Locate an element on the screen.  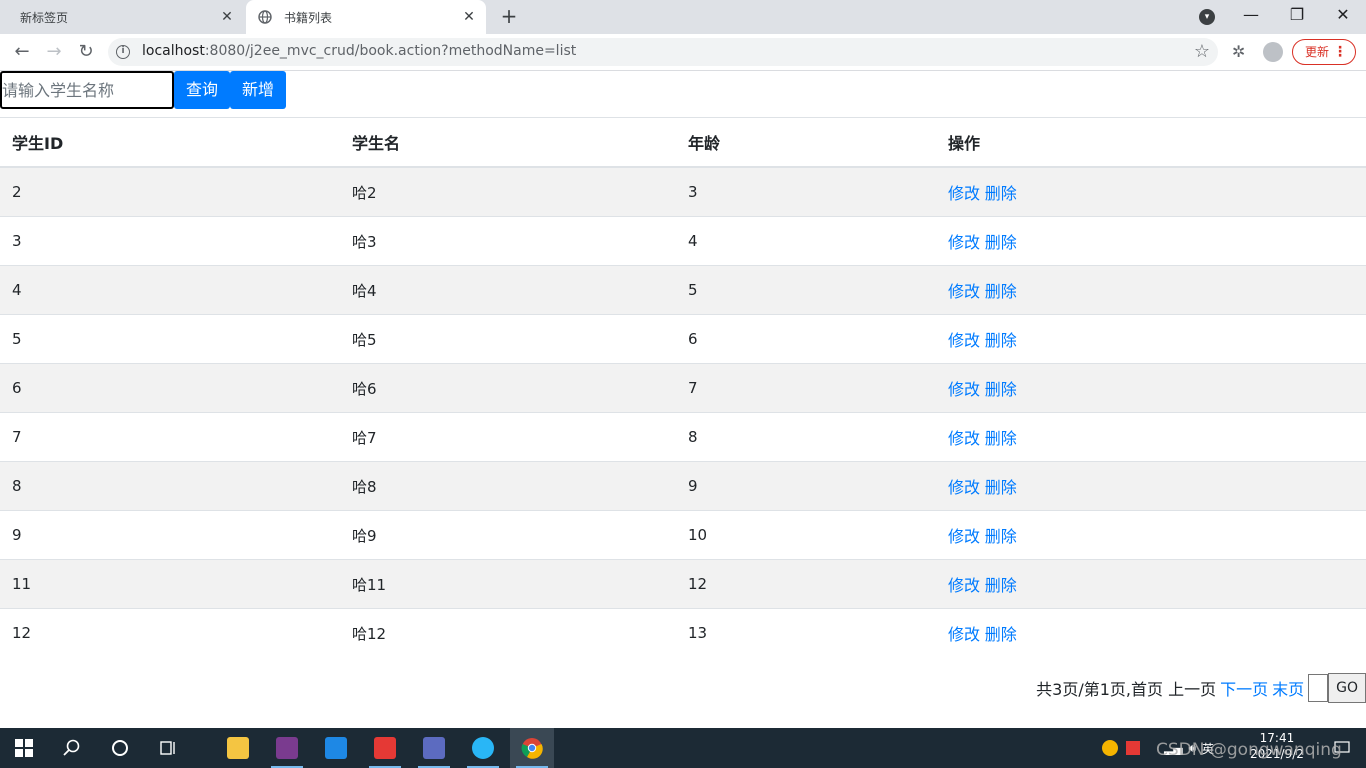
chrome-icon is located at coordinates (532, 748).